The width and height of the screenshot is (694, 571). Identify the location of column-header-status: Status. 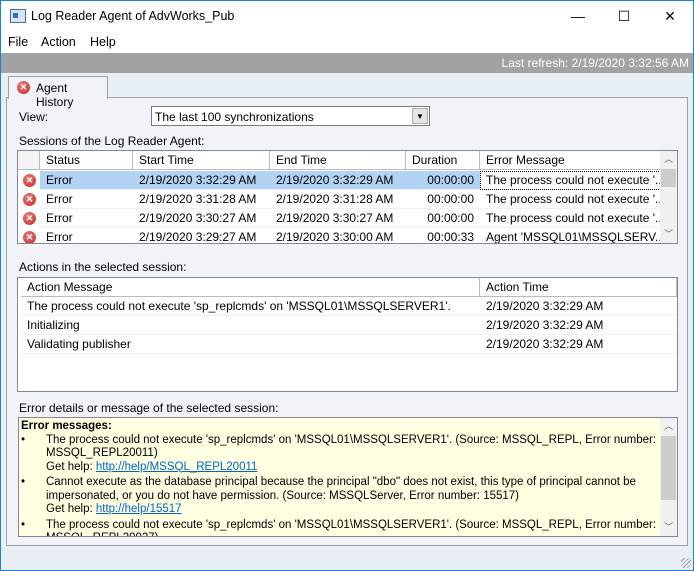
(86, 160).